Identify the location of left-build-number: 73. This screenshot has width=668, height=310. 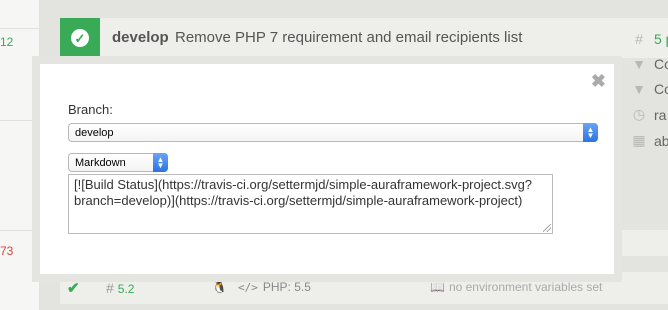
(6, 251).